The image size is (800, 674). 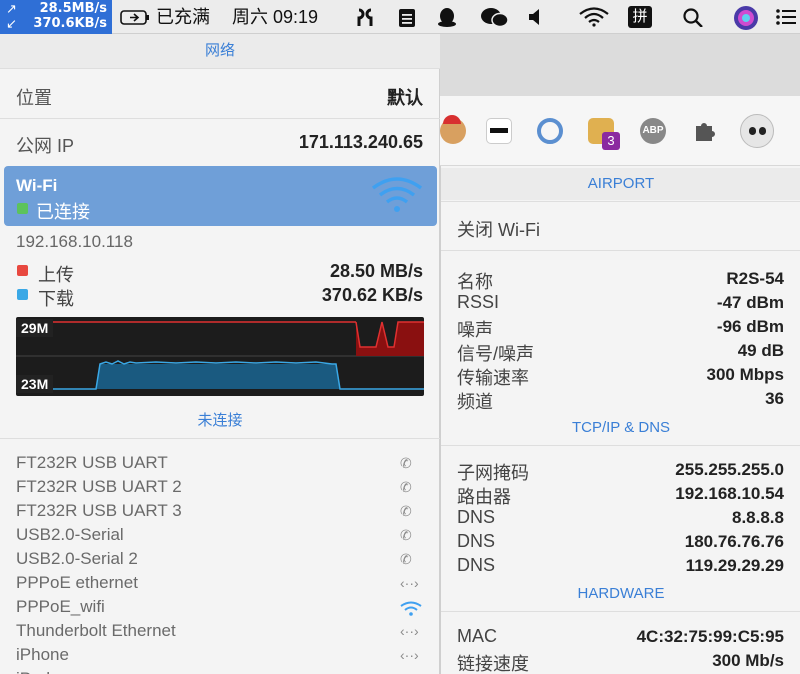 What do you see at coordinates (22, 294) in the screenshot?
I see `download-dot-icon` at bounding box center [22, 294].